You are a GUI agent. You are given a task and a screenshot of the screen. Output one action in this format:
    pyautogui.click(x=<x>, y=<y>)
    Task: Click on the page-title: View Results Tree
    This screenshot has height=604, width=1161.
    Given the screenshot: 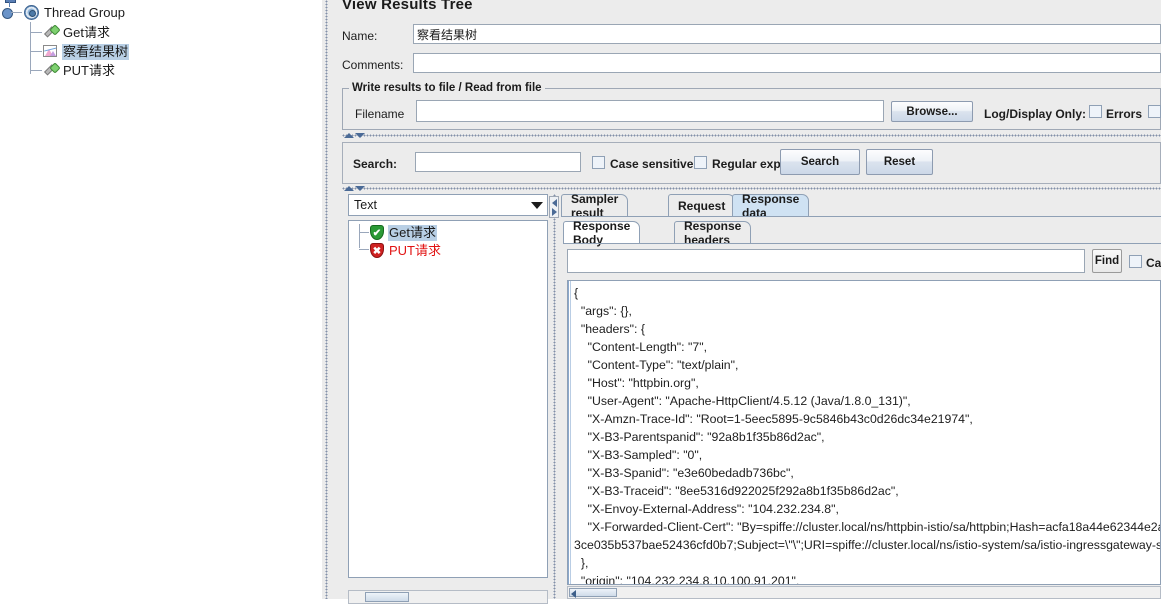 What is the action you would take?
    pyautogui.click(x=407, y=6)
    